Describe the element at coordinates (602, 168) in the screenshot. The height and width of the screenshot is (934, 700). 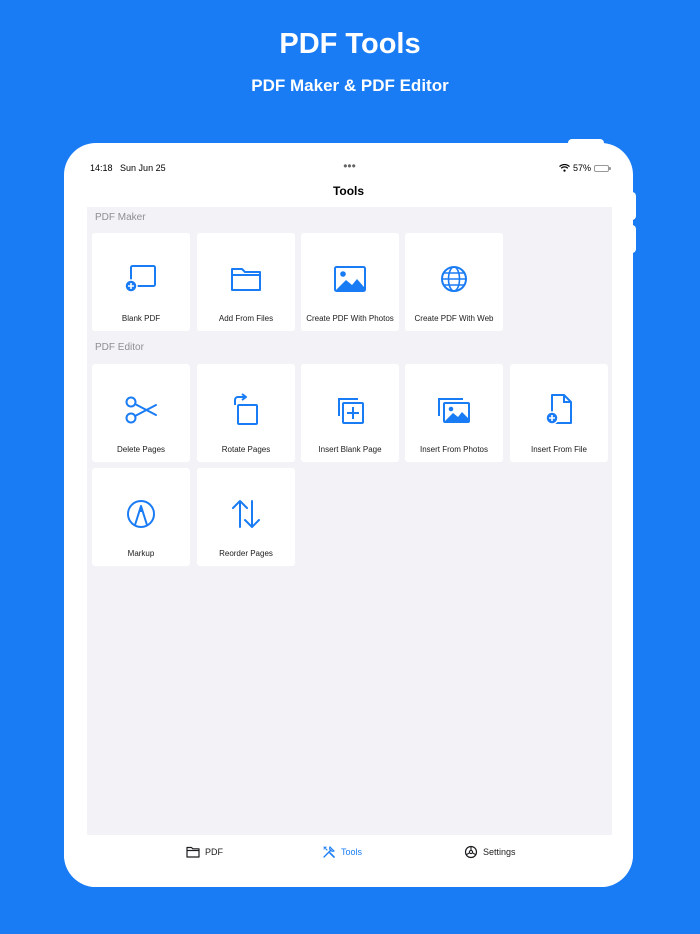
I see `battery-icon` at that location.